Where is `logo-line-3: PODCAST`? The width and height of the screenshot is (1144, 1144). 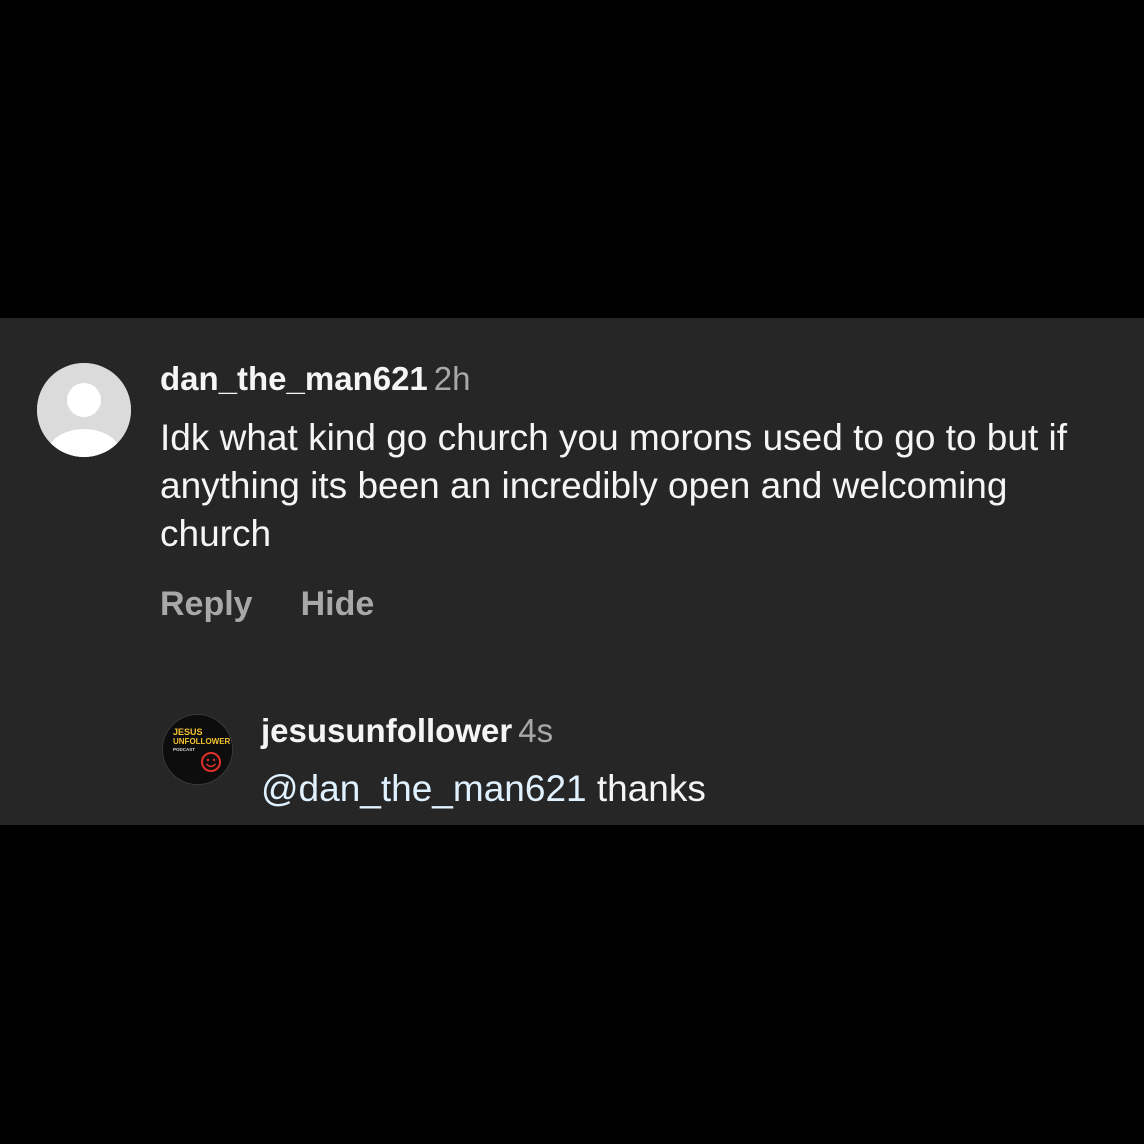 logo-line-3: PODCAST is located at coordinates (184, 749).